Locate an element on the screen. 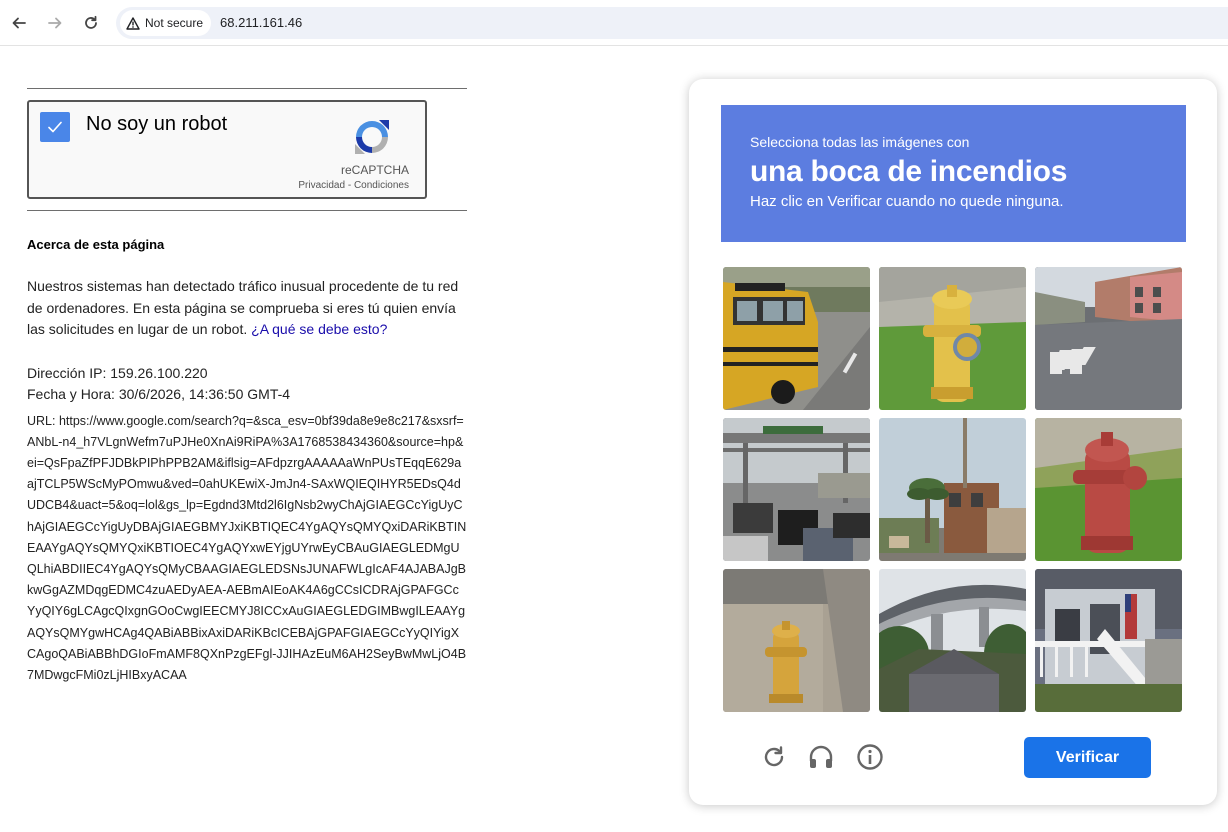 The width and height of the screenshot is (1228, 832). info-icon is located at coordinates (870, 757).